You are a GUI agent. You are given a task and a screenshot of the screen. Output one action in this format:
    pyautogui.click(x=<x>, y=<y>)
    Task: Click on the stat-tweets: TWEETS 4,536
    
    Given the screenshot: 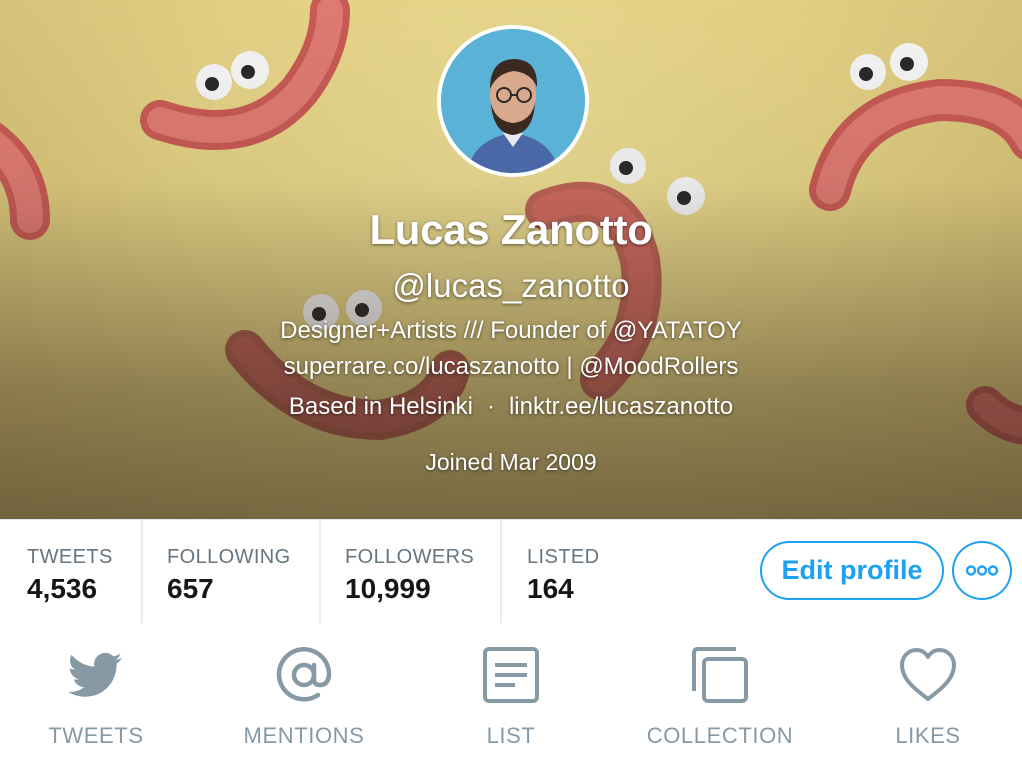 What is the action you would take?
    pyautogui.click(x=70, y=572)
    